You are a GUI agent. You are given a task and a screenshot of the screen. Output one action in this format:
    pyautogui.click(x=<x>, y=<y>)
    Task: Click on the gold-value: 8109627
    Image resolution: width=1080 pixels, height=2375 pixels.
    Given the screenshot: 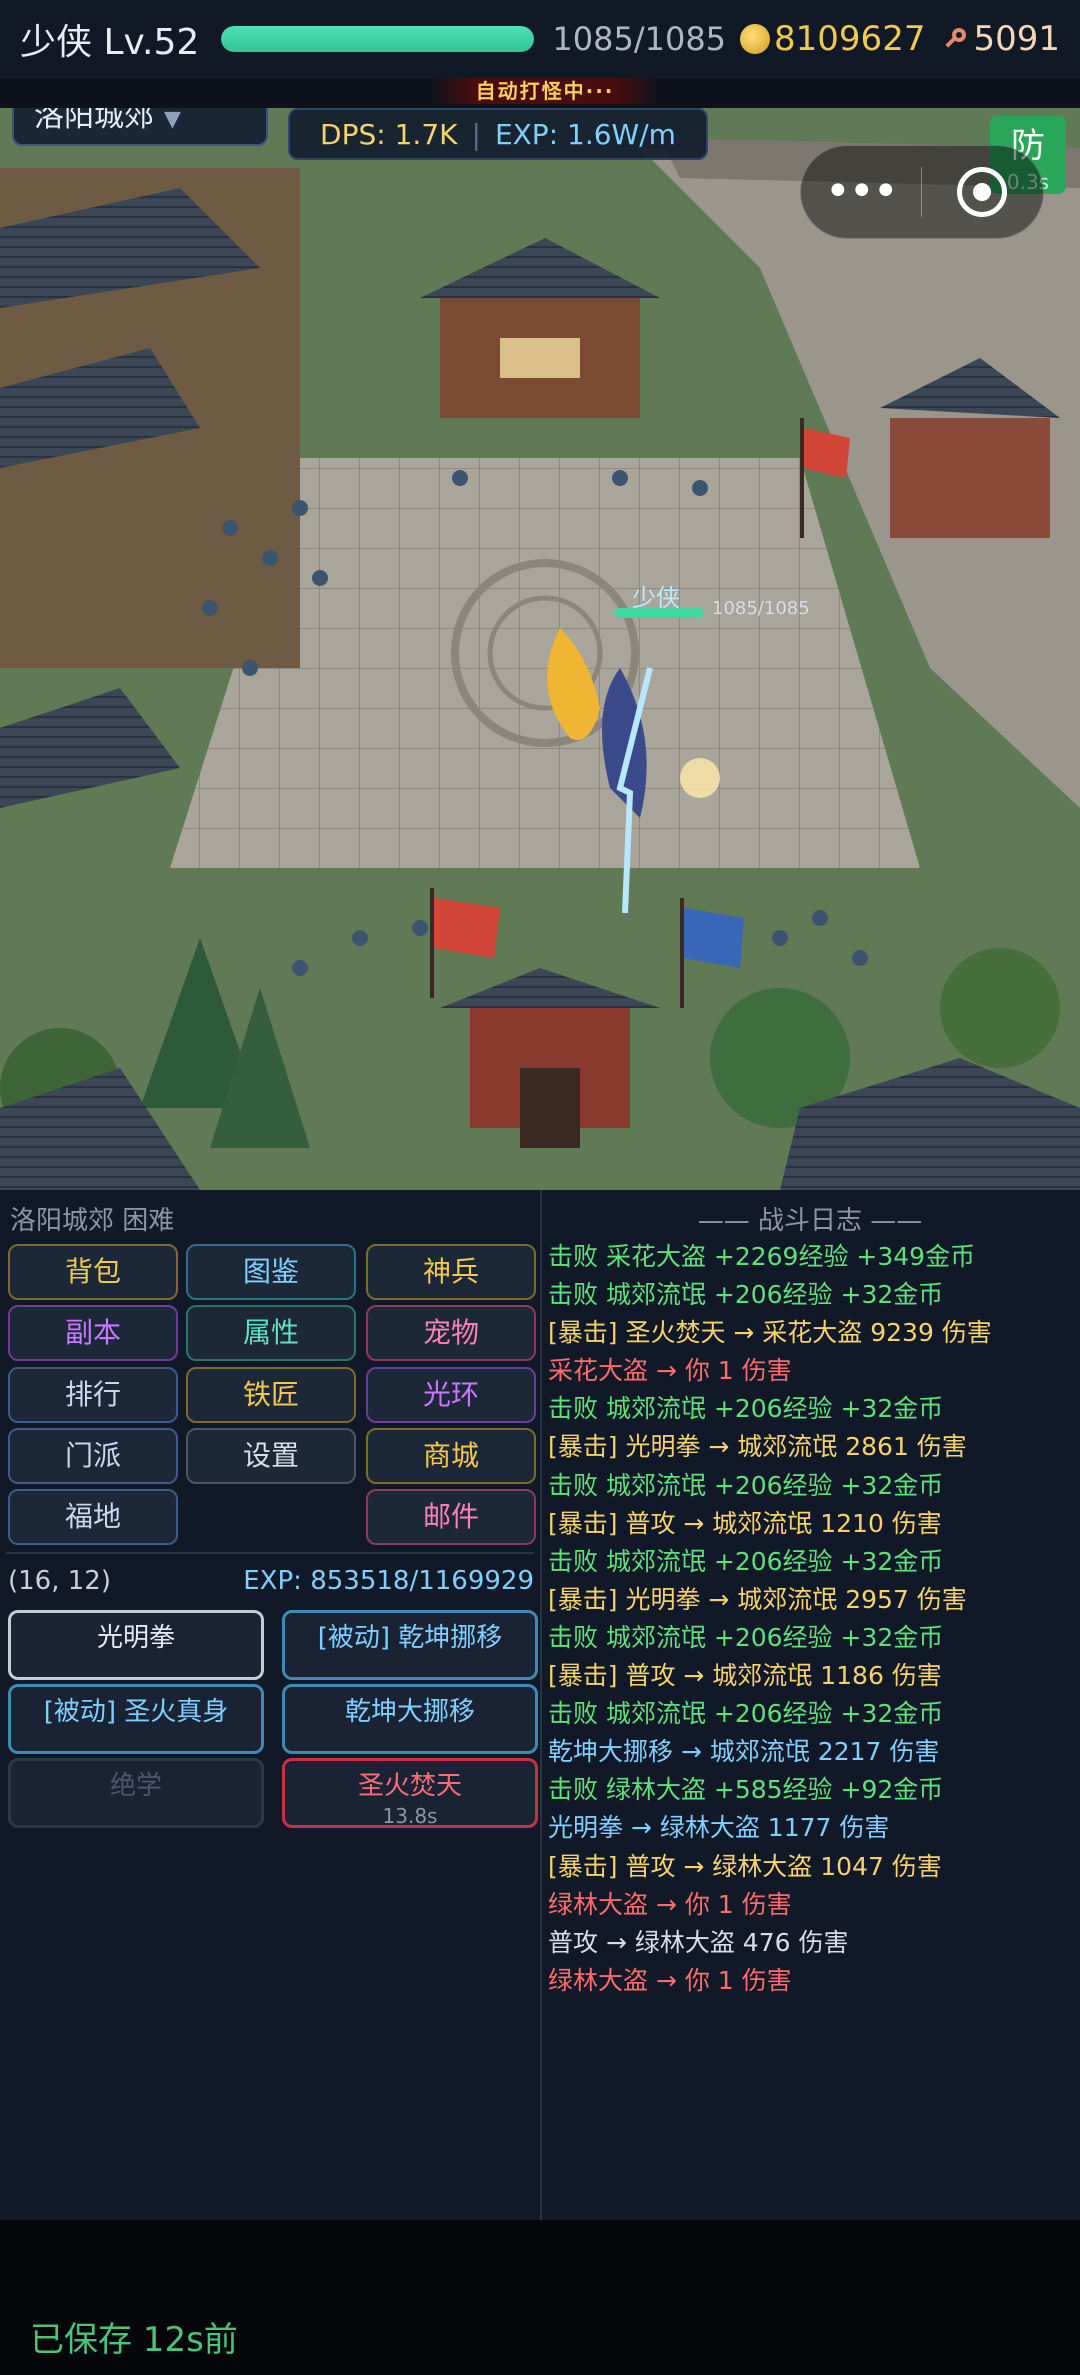 What is the action you would take?
    pyautogui.click(x=850, y=39)
    